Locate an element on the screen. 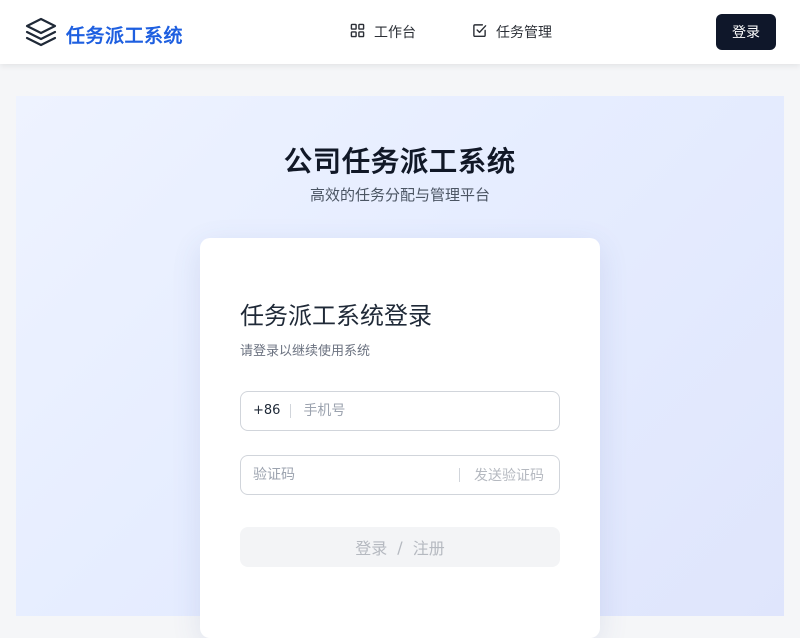 This screenshot has height=638, width=800. submit-register-label: 注册 is located at coordinates (428, 548).